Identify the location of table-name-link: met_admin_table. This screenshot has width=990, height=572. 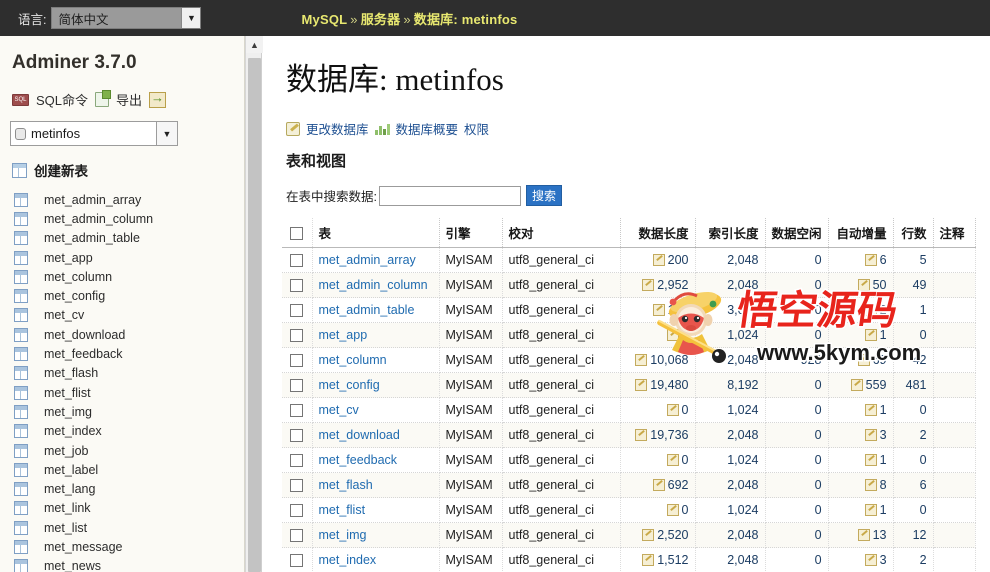
(367, 310).